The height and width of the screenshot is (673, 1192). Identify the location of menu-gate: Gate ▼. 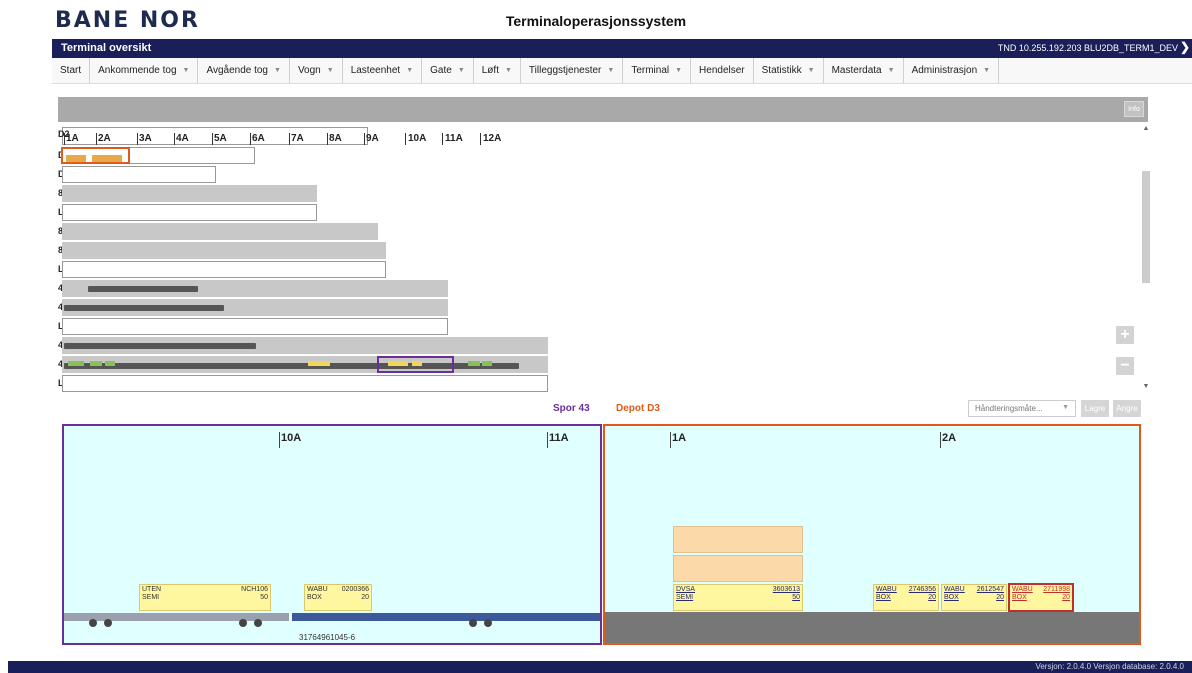
(448, 70).